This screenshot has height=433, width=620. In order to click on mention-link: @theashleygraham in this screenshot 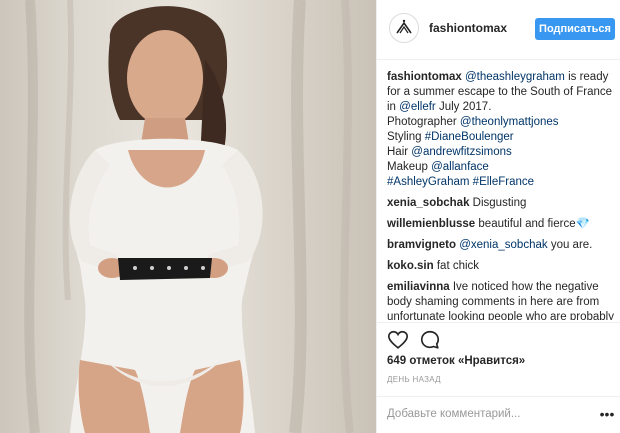, I will do `click(515, 77)`.